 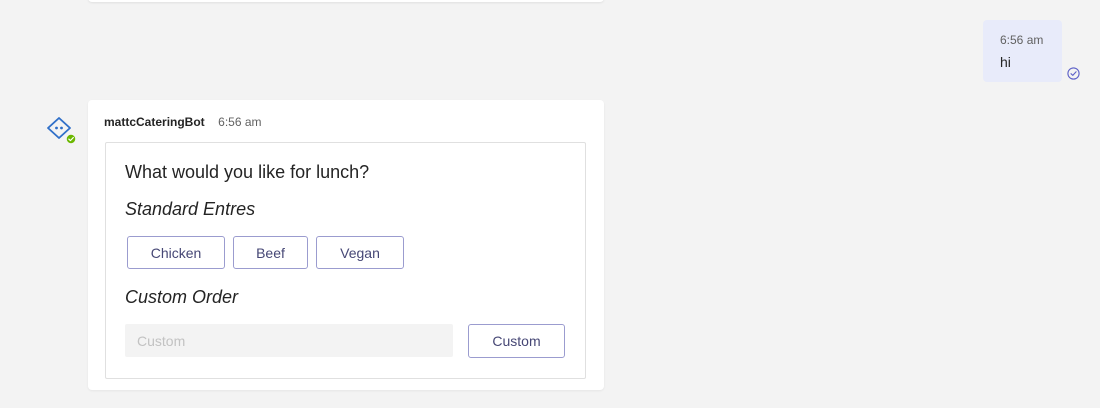 What do you see at coordinates (176, 252) in the screenshot?
I see `chicken-button: Chicken` at bounding box center [176, 252].